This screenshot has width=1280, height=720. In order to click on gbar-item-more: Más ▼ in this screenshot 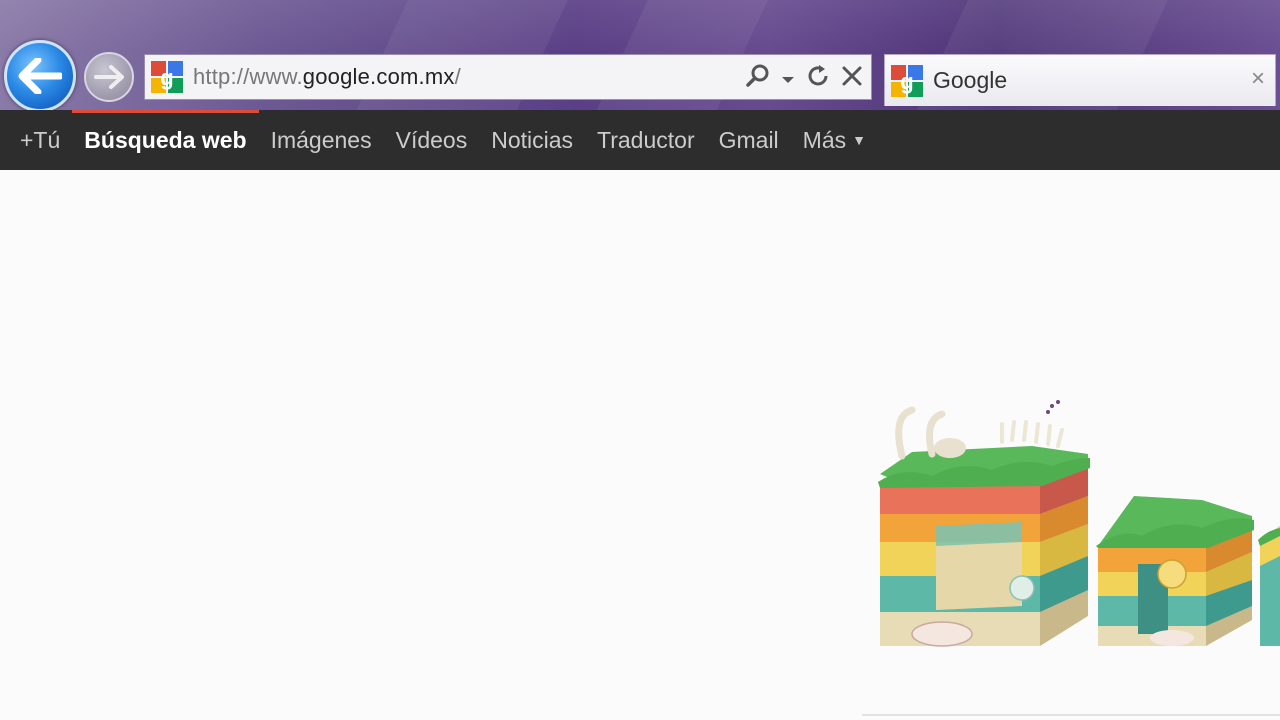, I will do `click(834, 140)`.